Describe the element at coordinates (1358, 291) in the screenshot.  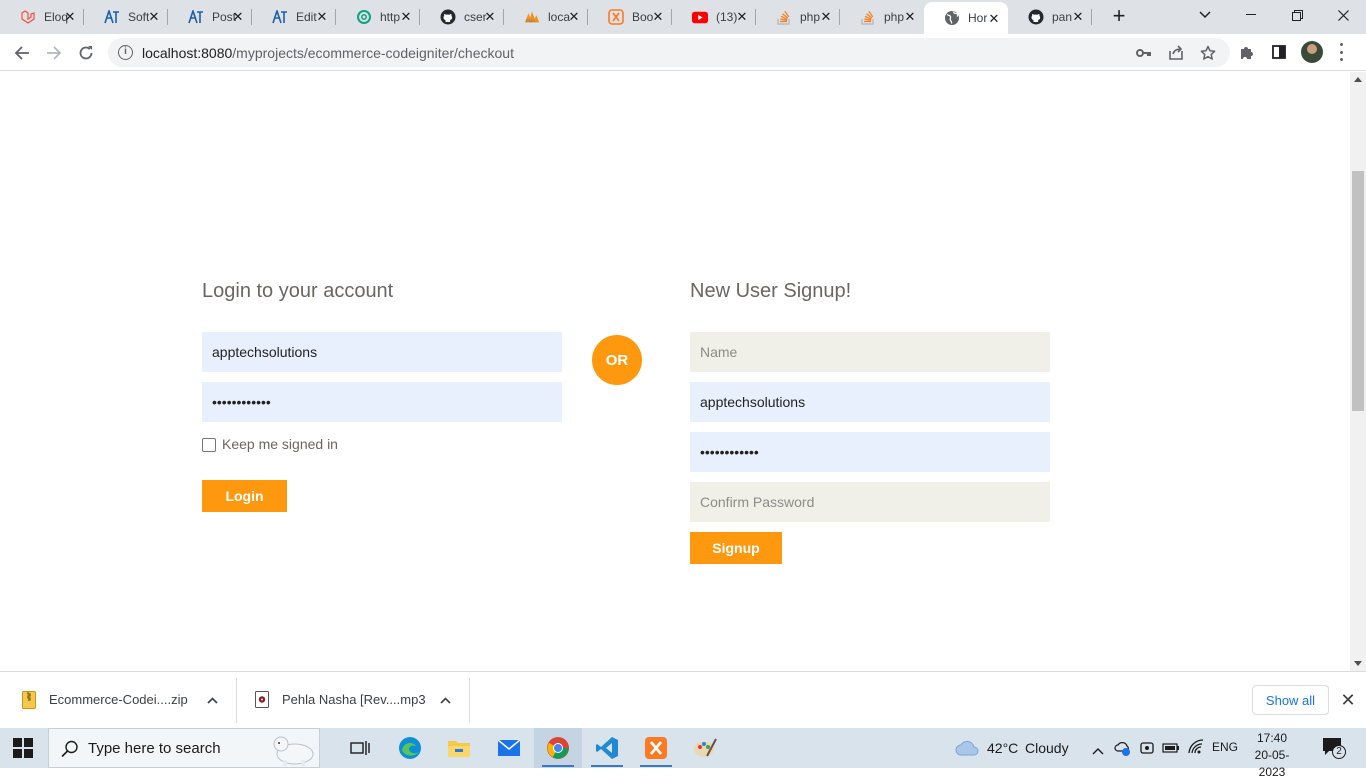
I see `scrollbar-thumb` at that location.